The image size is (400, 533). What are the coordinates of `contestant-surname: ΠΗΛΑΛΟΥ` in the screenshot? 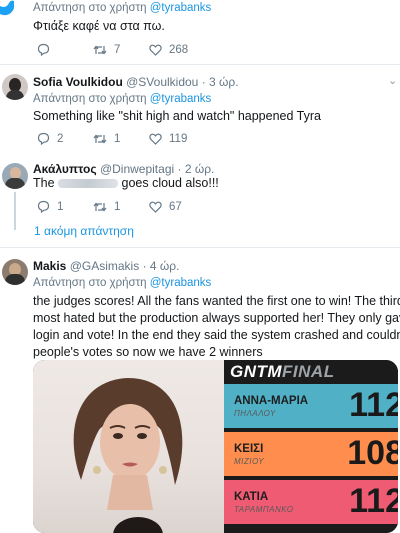 It's located at (255, 413).